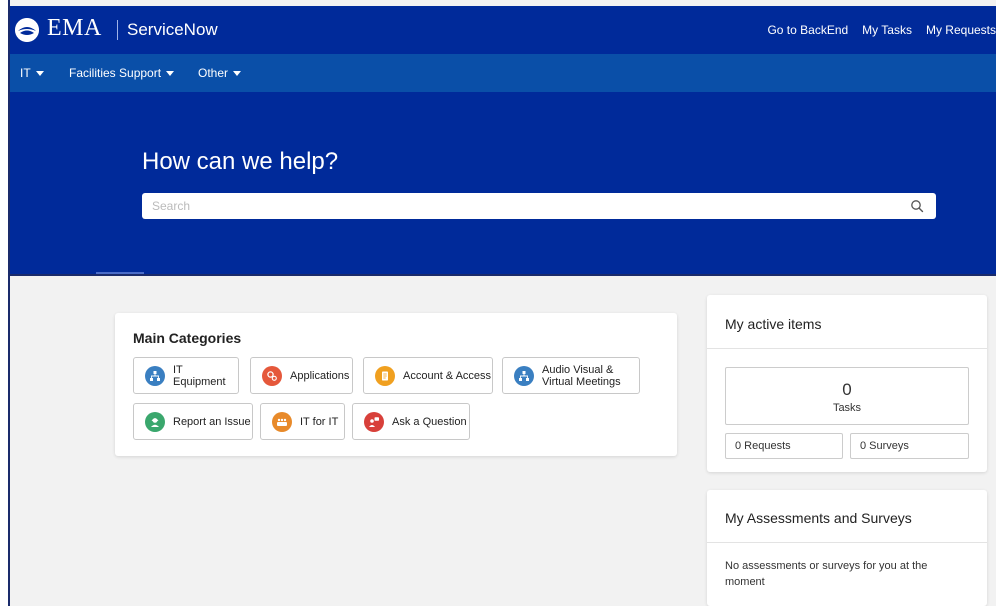  What do you see at coordinates (115, 73) in the screenshot?
I see `nav-menu-label: Facilities Support` at bounding box center [115, 73].